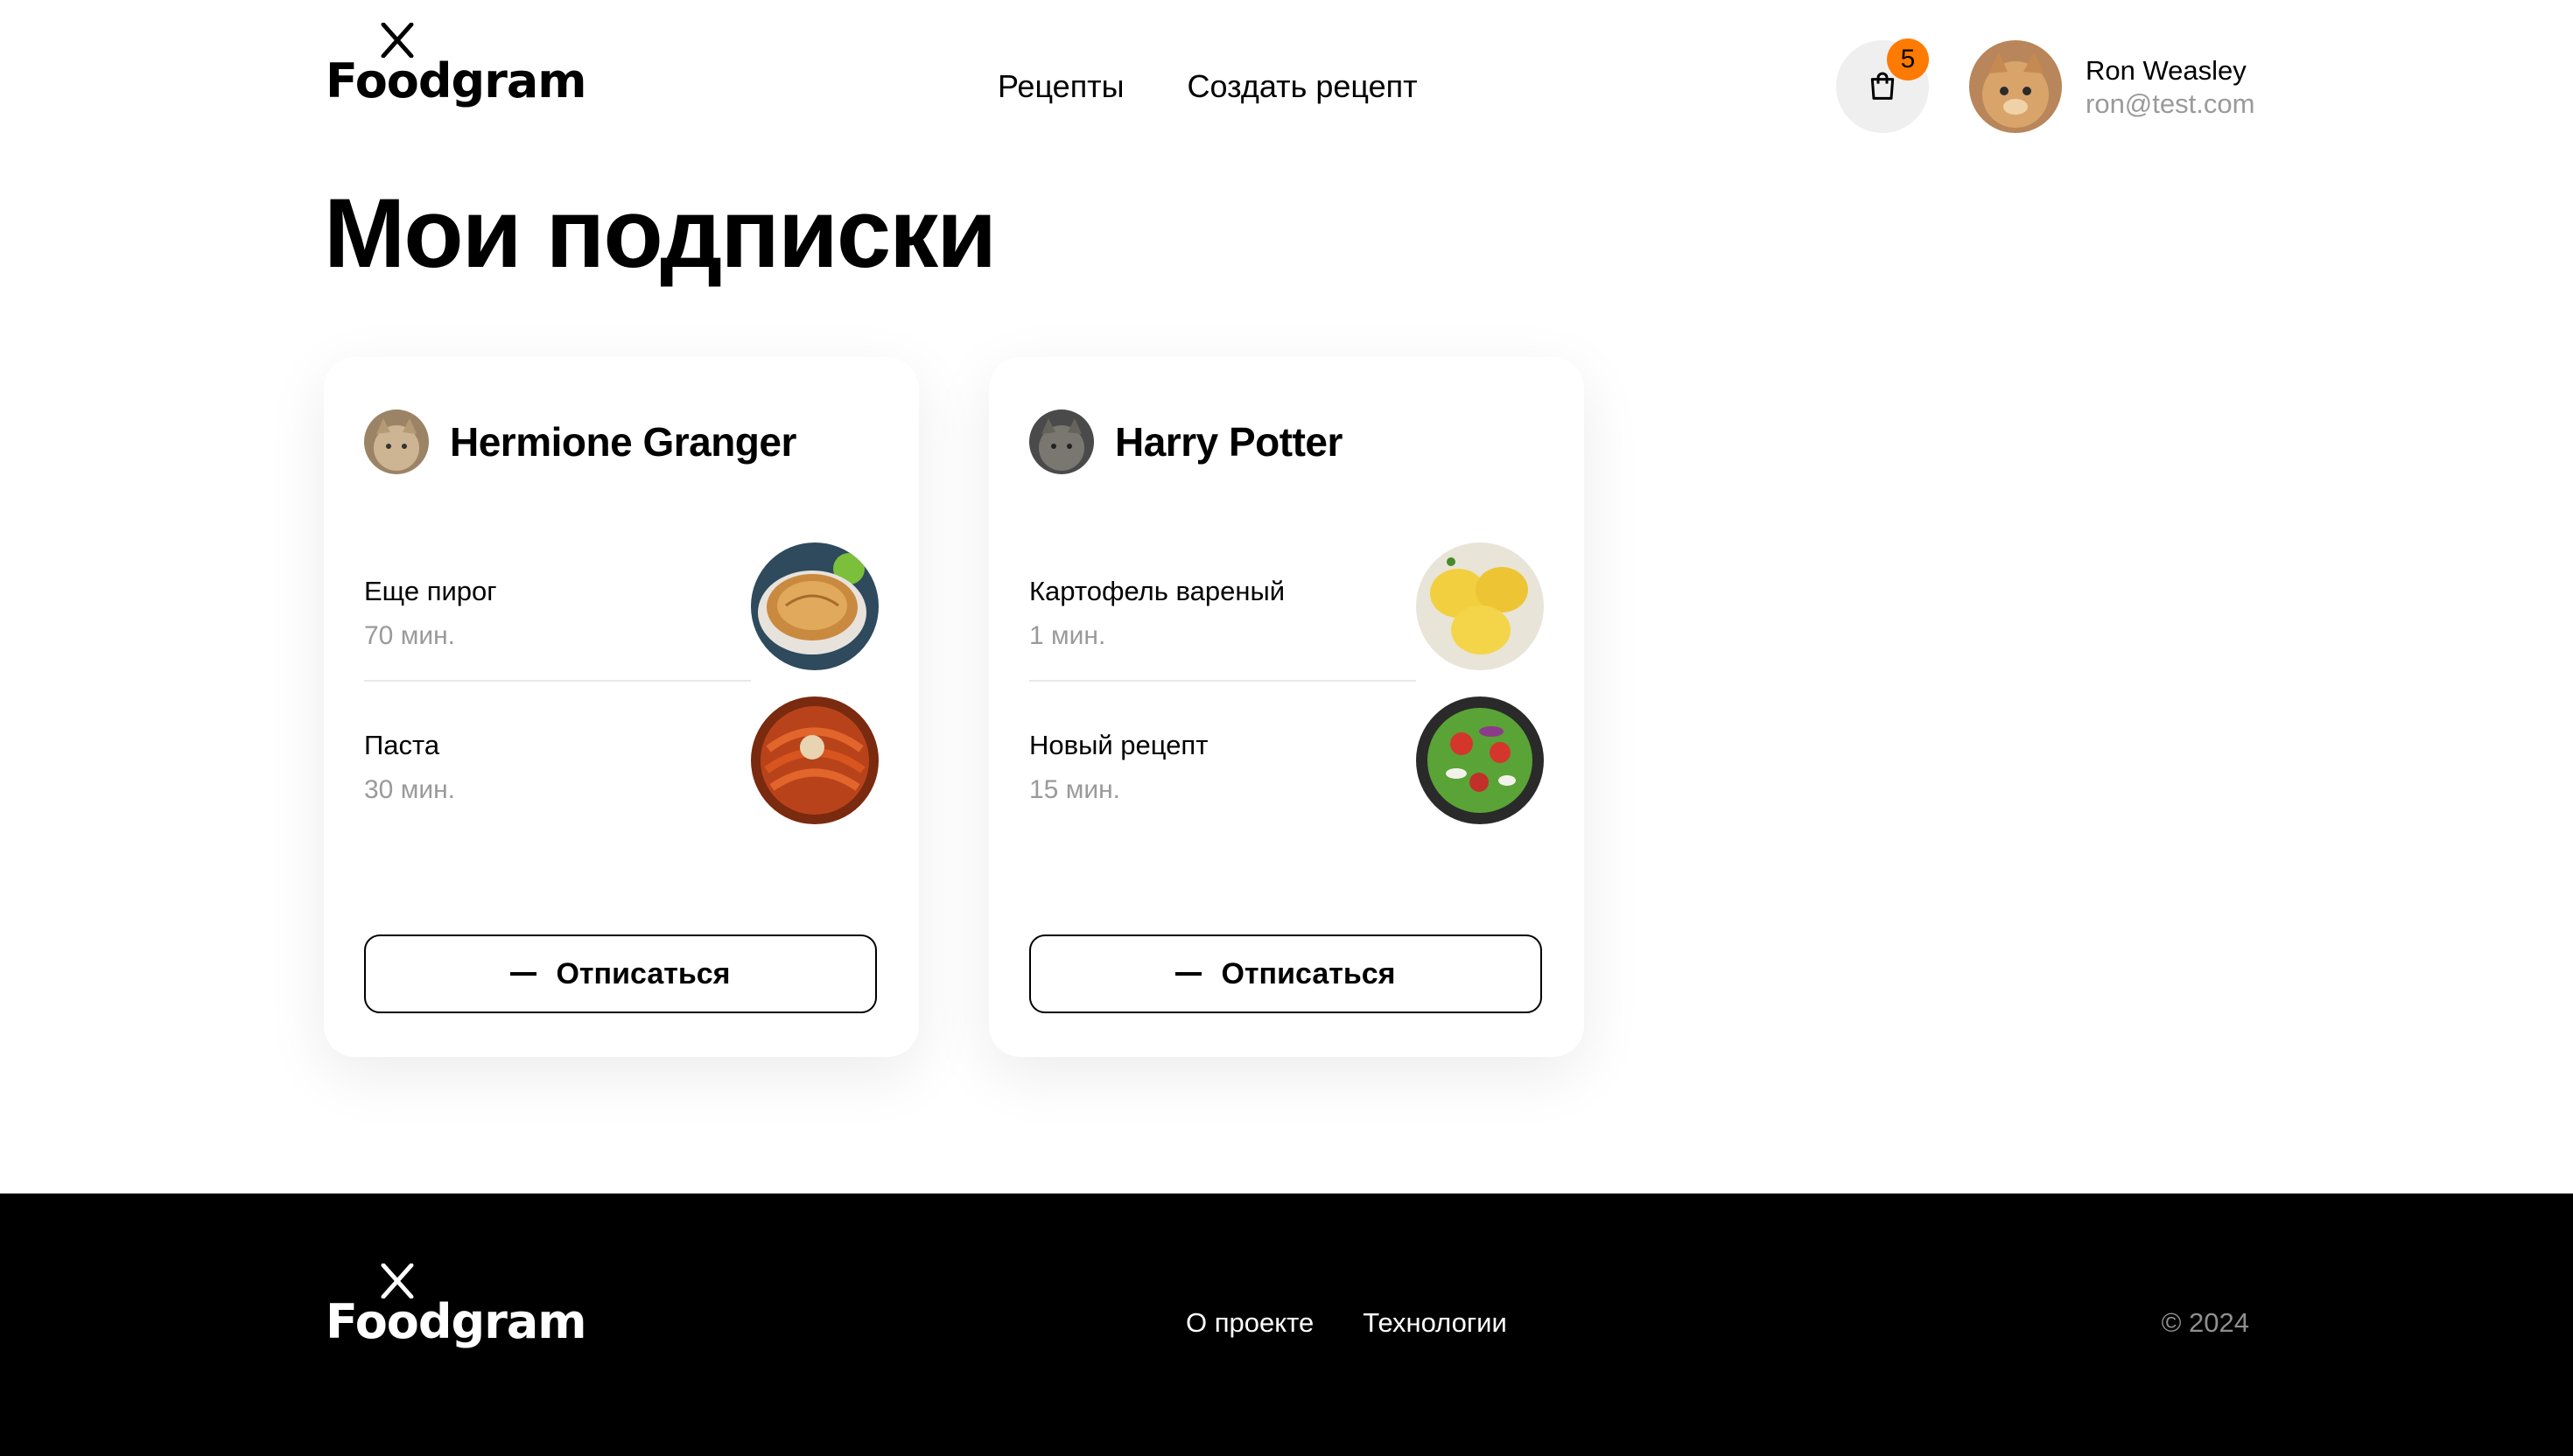 The width and height of the screenshot is (2573, 1456). I want to click on recipe-image-pasta, so click(815, 760).